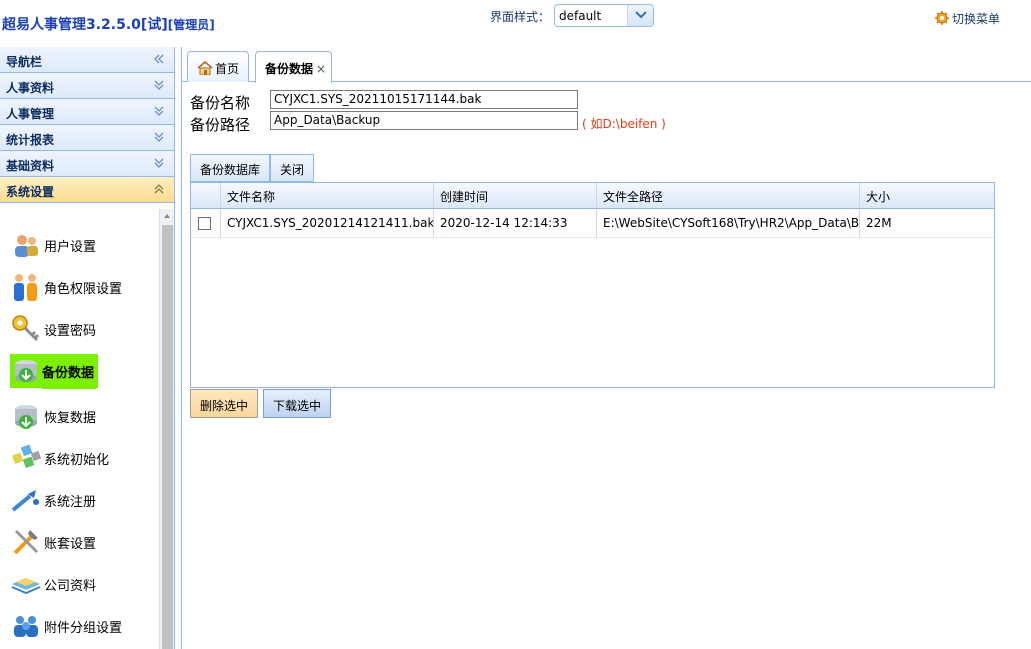  What do you see at coordinates (87, 86) in the screenshot?
I see `nav-section-hr-data: 人事资料` at bounding box center [87, 86].